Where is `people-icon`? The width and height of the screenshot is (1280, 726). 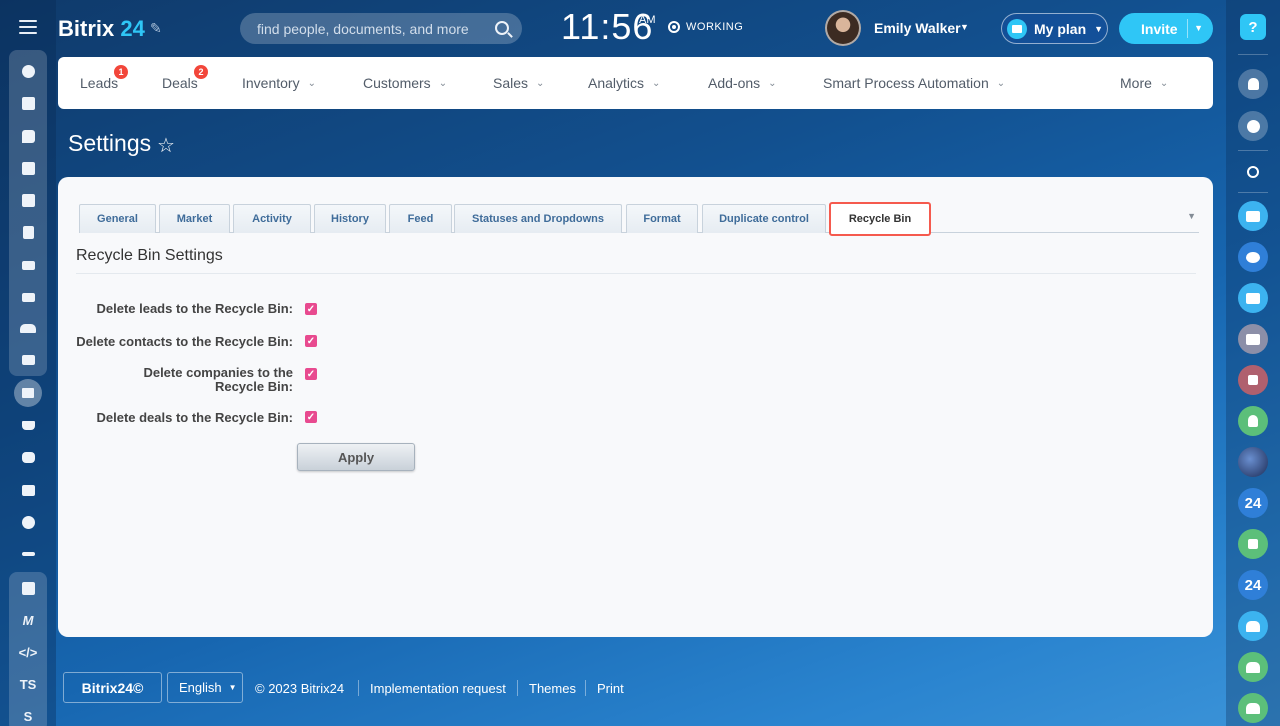
people-icon is located at coordinates (28, 328).